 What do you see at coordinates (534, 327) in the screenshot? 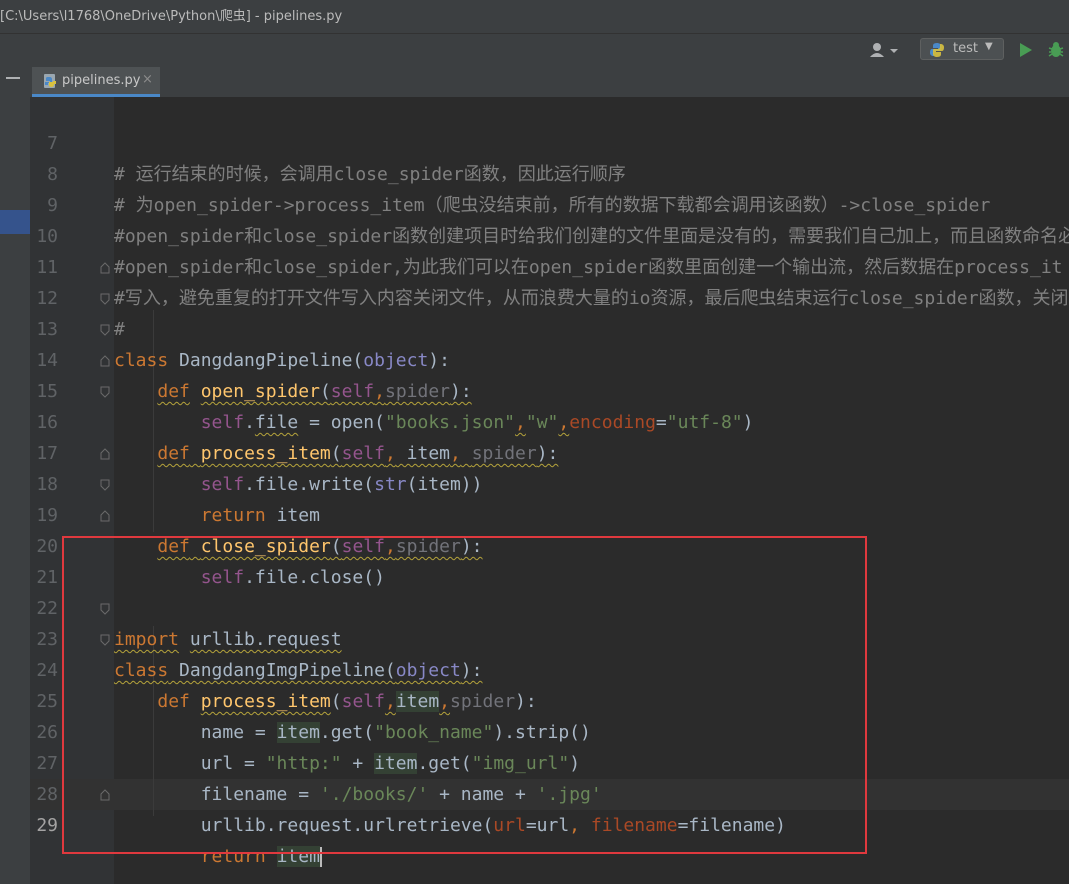
I see `code-line: 13 class DangdangPipeline(object):` at bounding box center [534, 327].